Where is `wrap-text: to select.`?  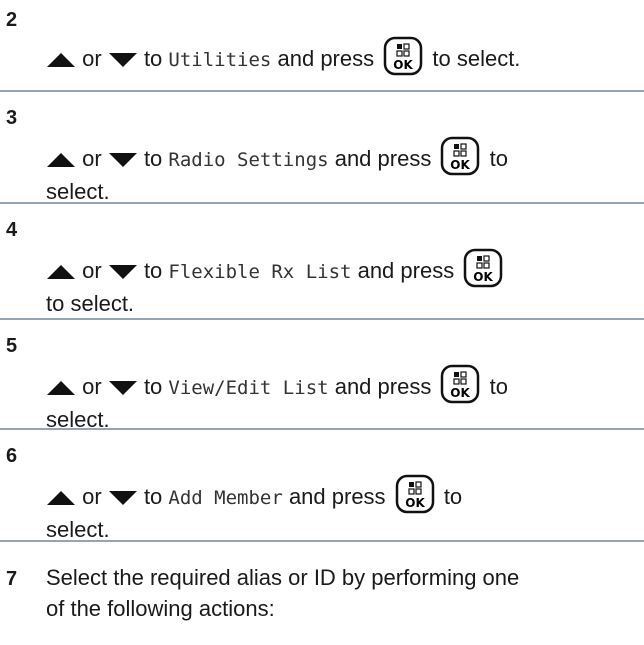 wrap-text: to select. is located at coordinates (90, 303).